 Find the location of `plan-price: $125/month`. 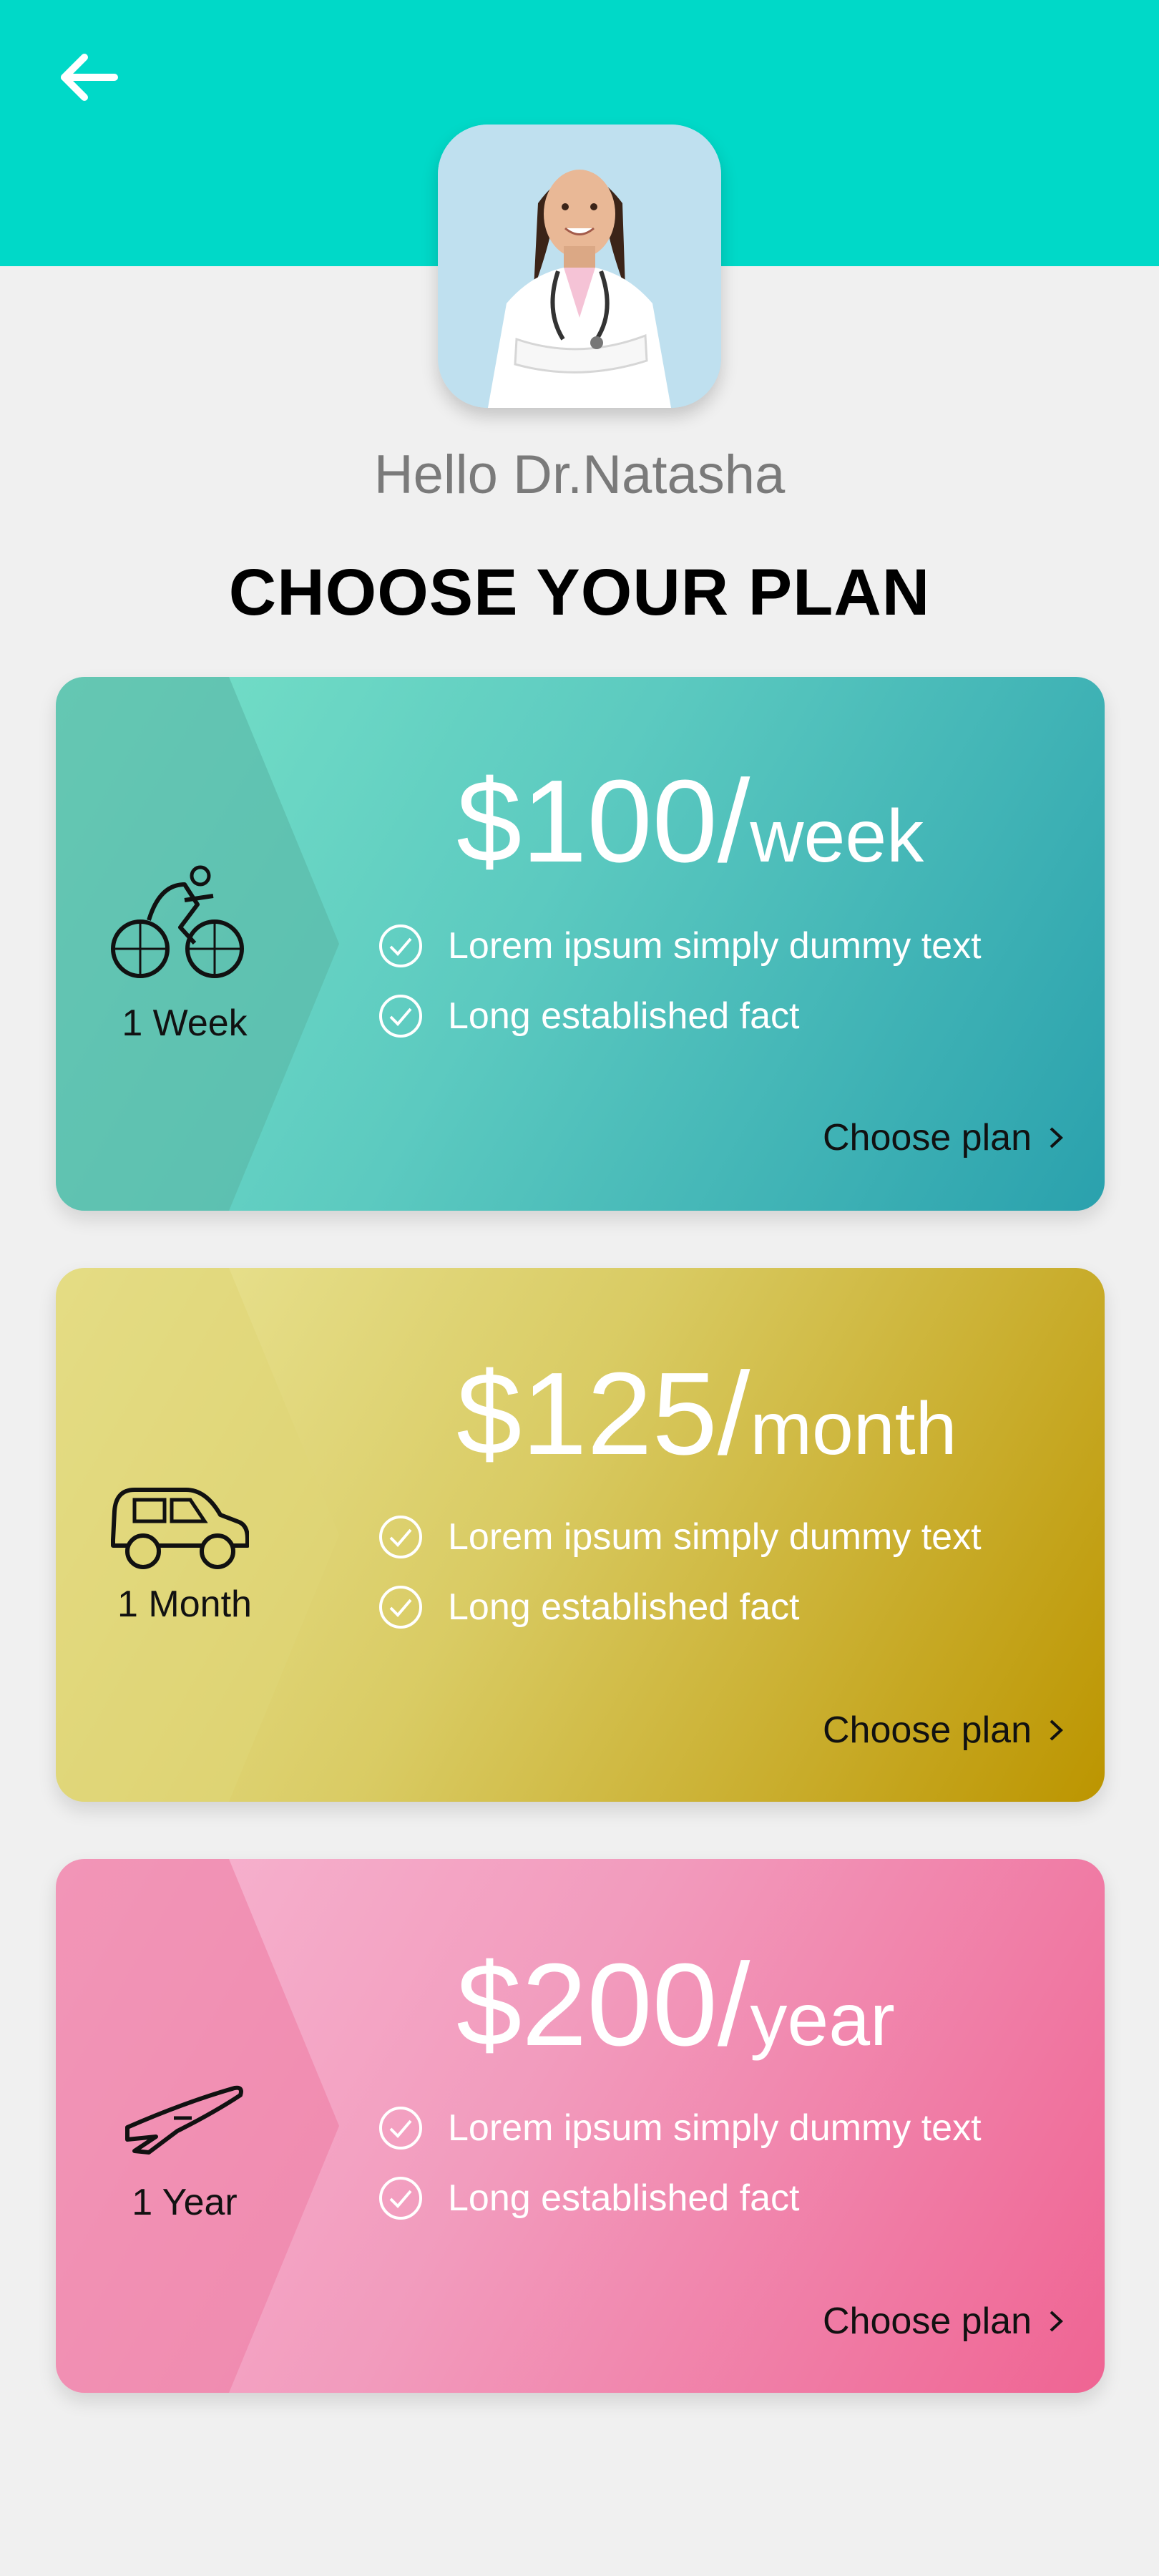

plan-price: $125/month is located at coordinates (706, 1413).